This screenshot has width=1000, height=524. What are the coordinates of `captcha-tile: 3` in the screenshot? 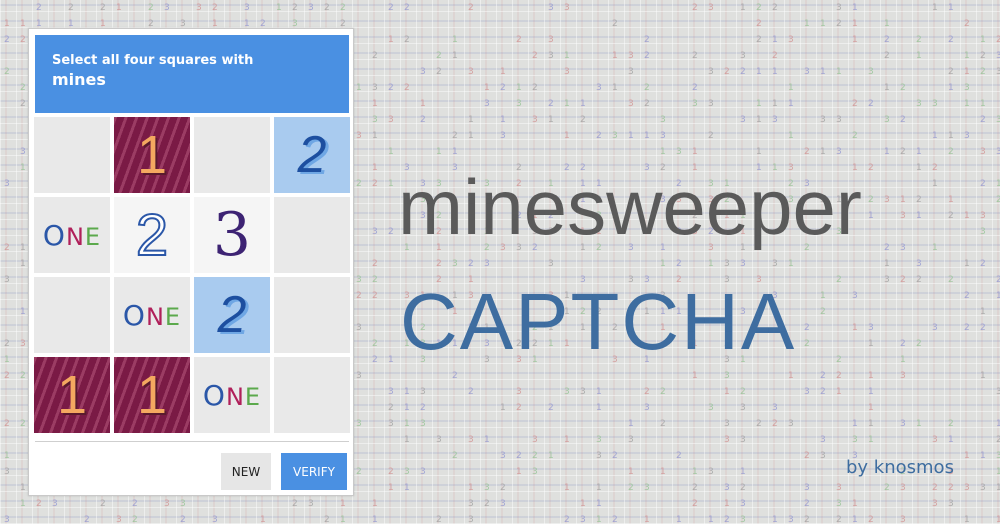 It's located at (232, 235).